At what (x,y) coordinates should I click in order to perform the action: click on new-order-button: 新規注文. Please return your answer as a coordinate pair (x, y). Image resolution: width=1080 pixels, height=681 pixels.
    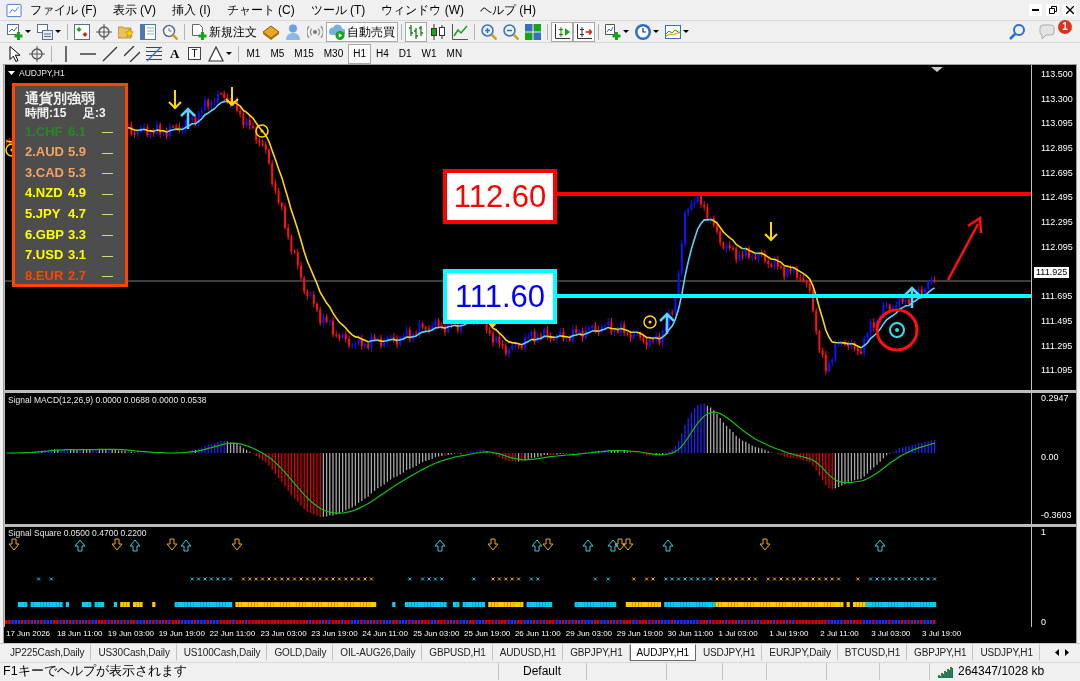
    Looking at the image, I should click on (224, 31).